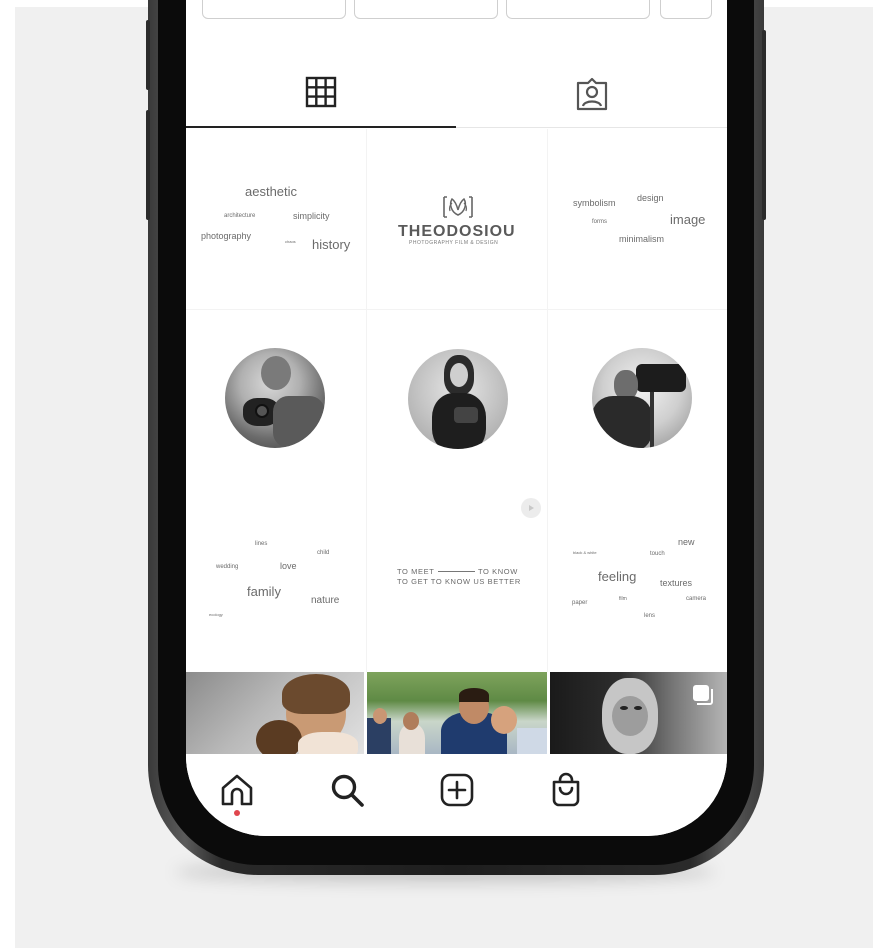  I want to click on nav-home, so click(237, 790).